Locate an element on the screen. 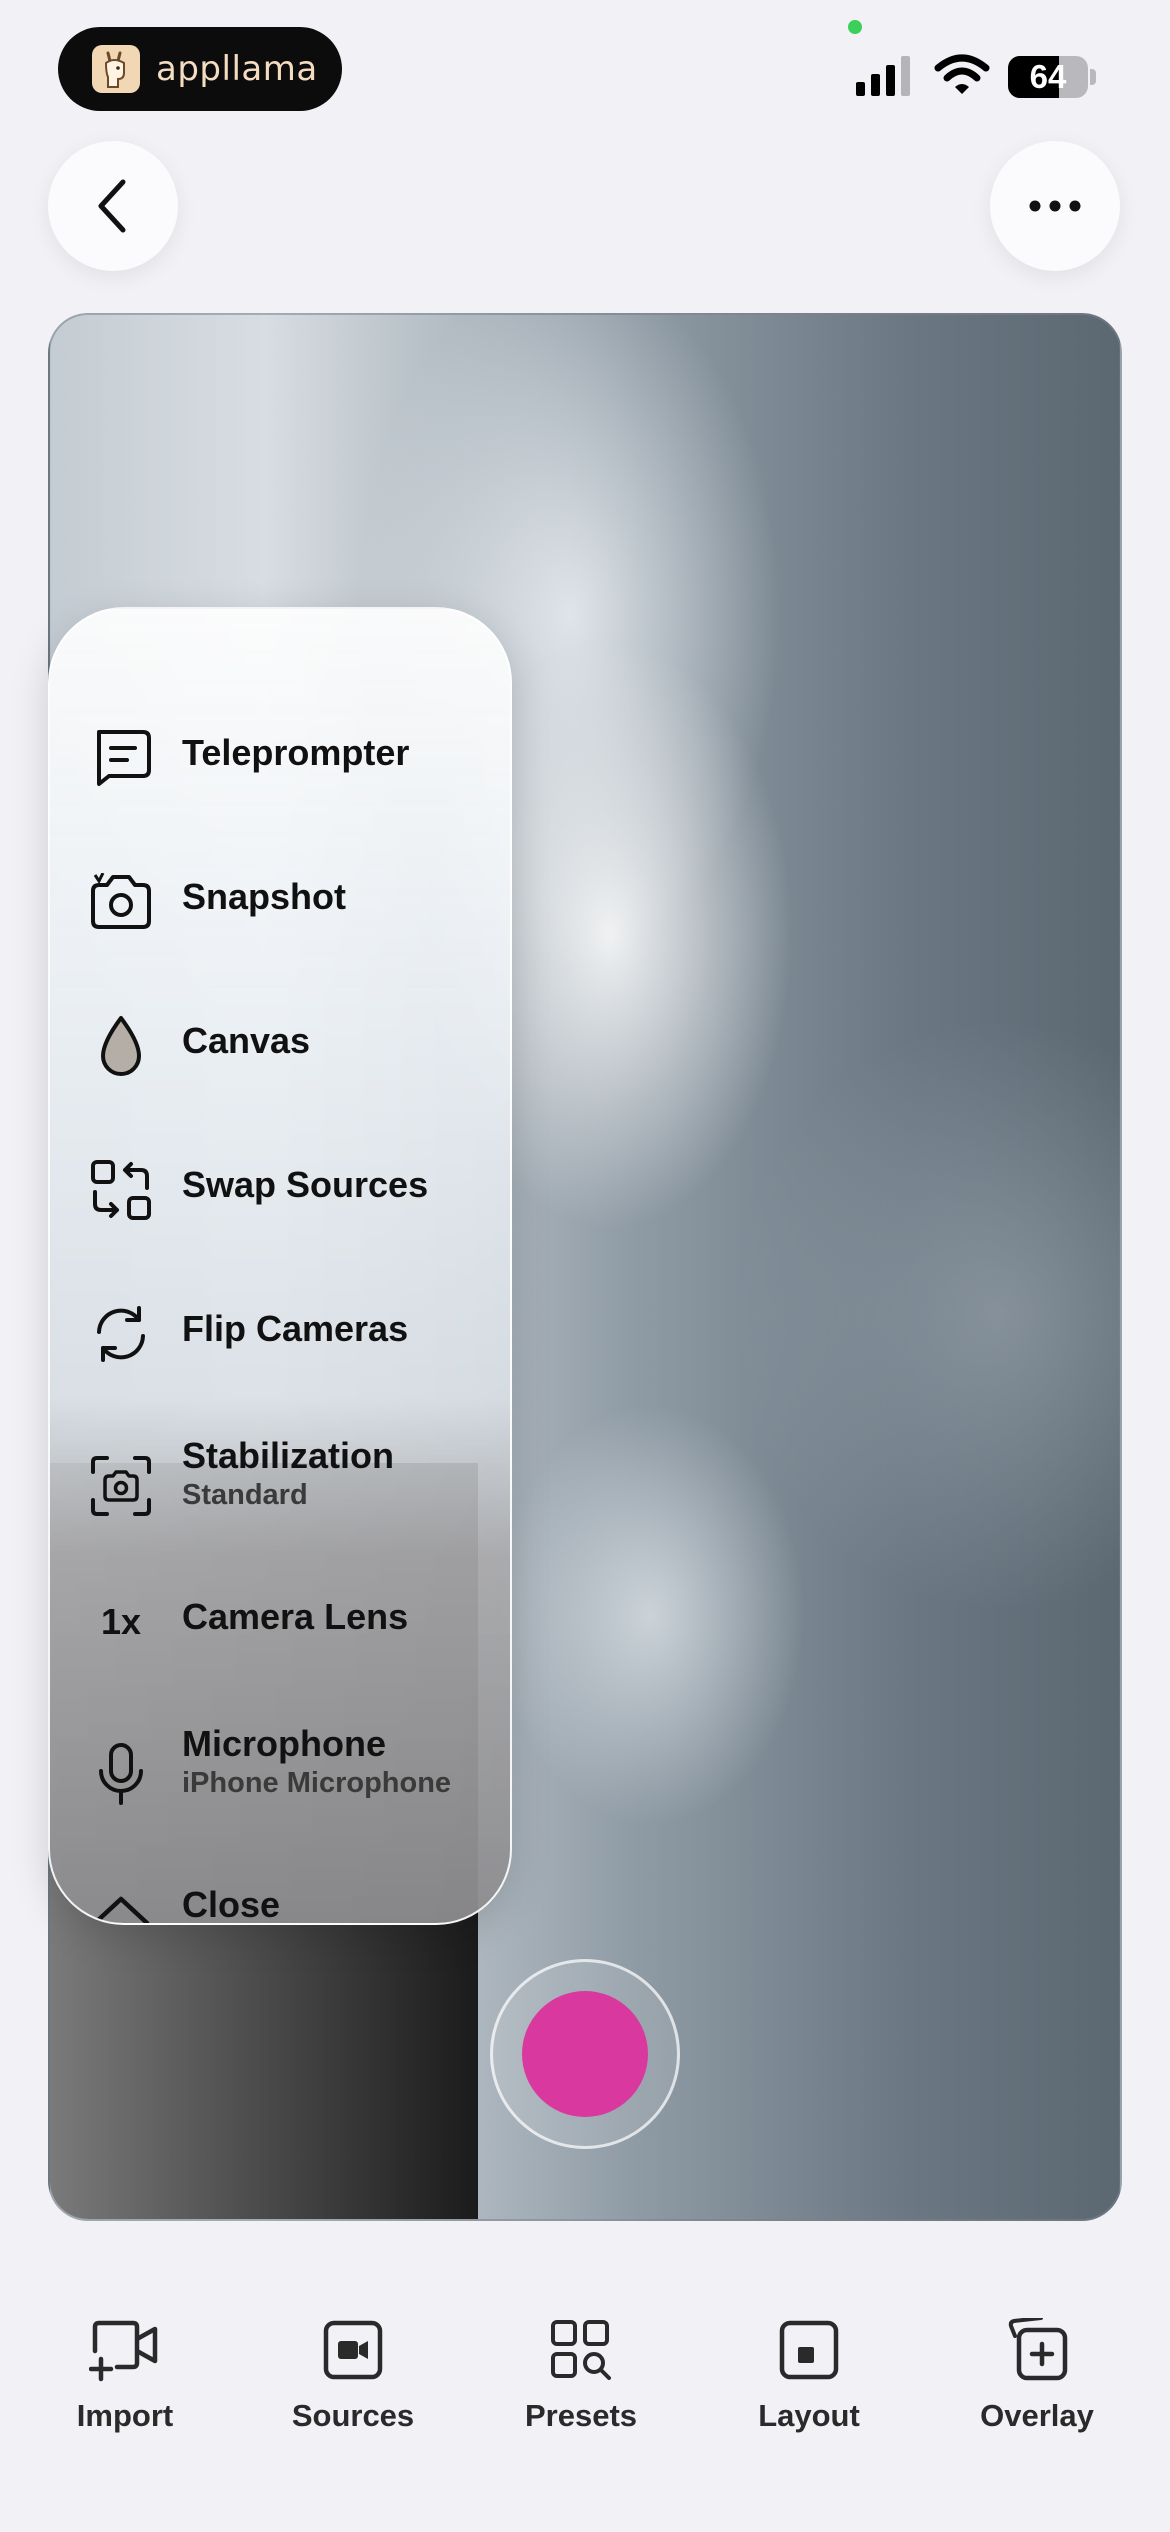  menu-item-microphone: Microphone iPhone Microphone is located at coordinates (280, 1761).